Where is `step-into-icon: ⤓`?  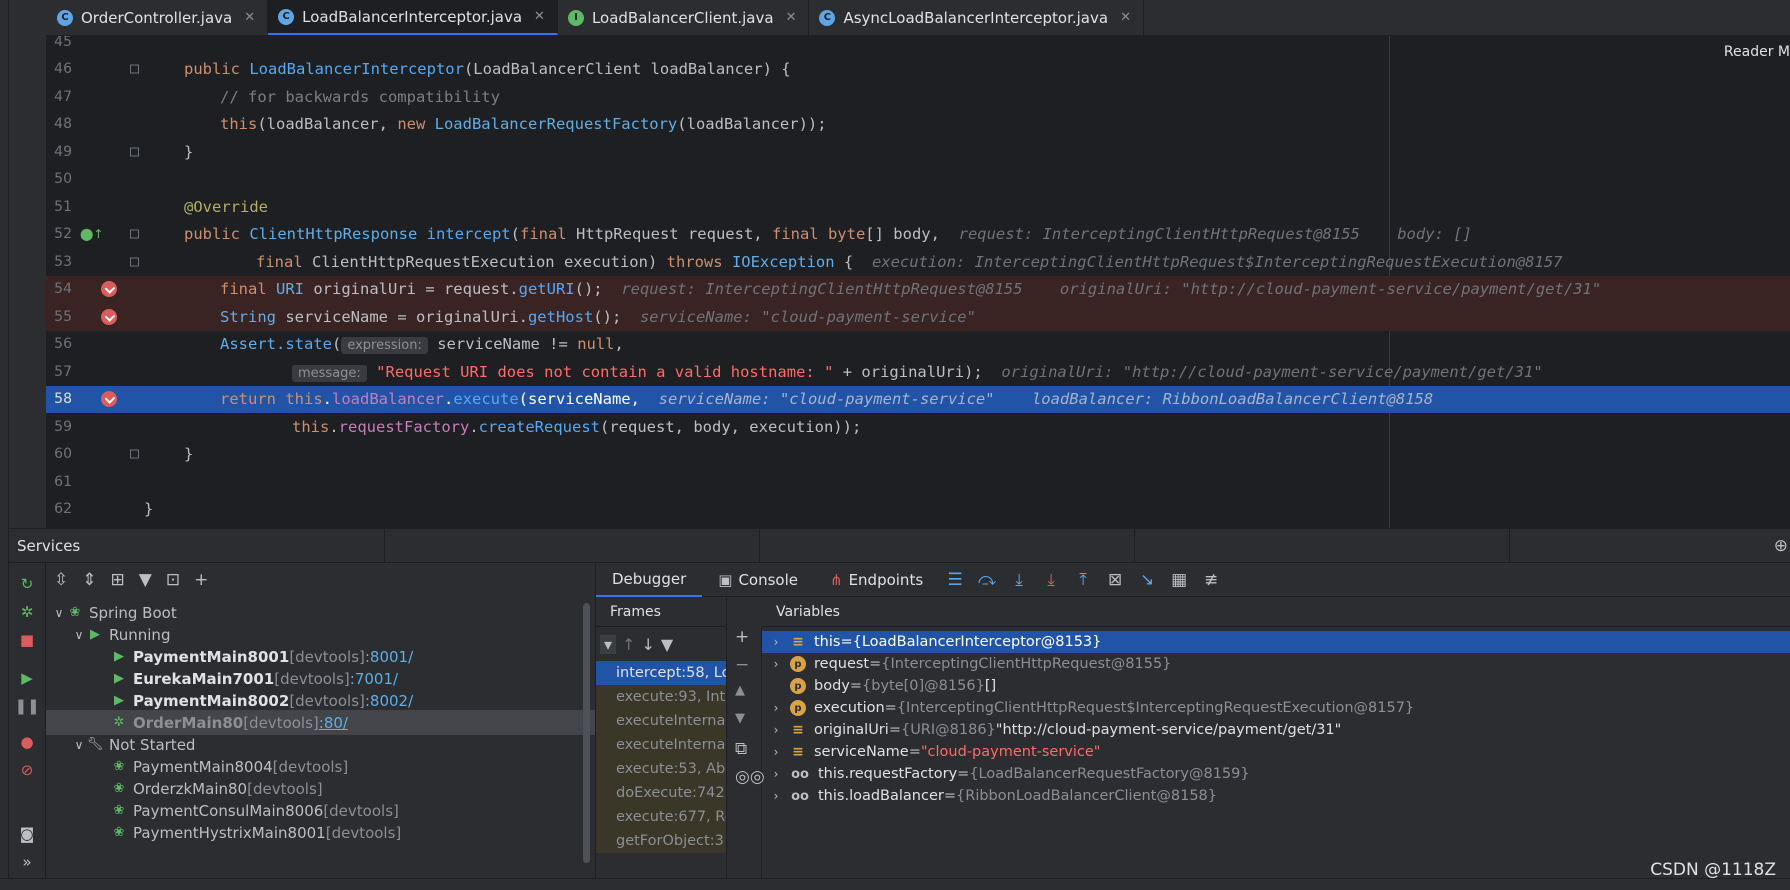
step-into-icon: ⤓ is located at coordinates (1019, 580).